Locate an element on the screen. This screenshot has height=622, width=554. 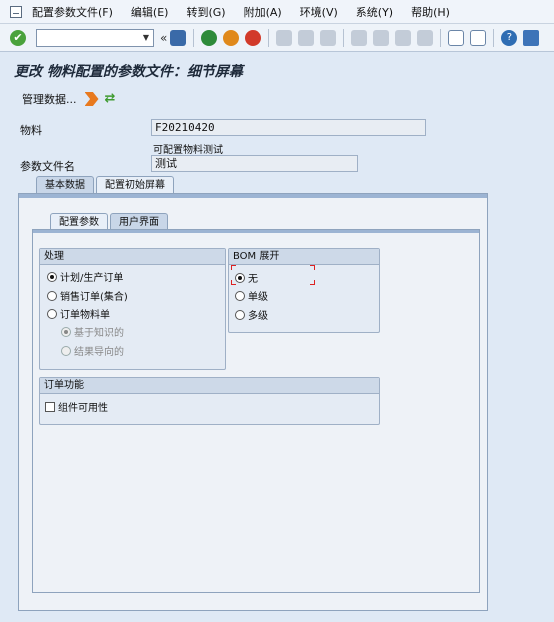
system-menu-icon is located at coordinates (16, 11).